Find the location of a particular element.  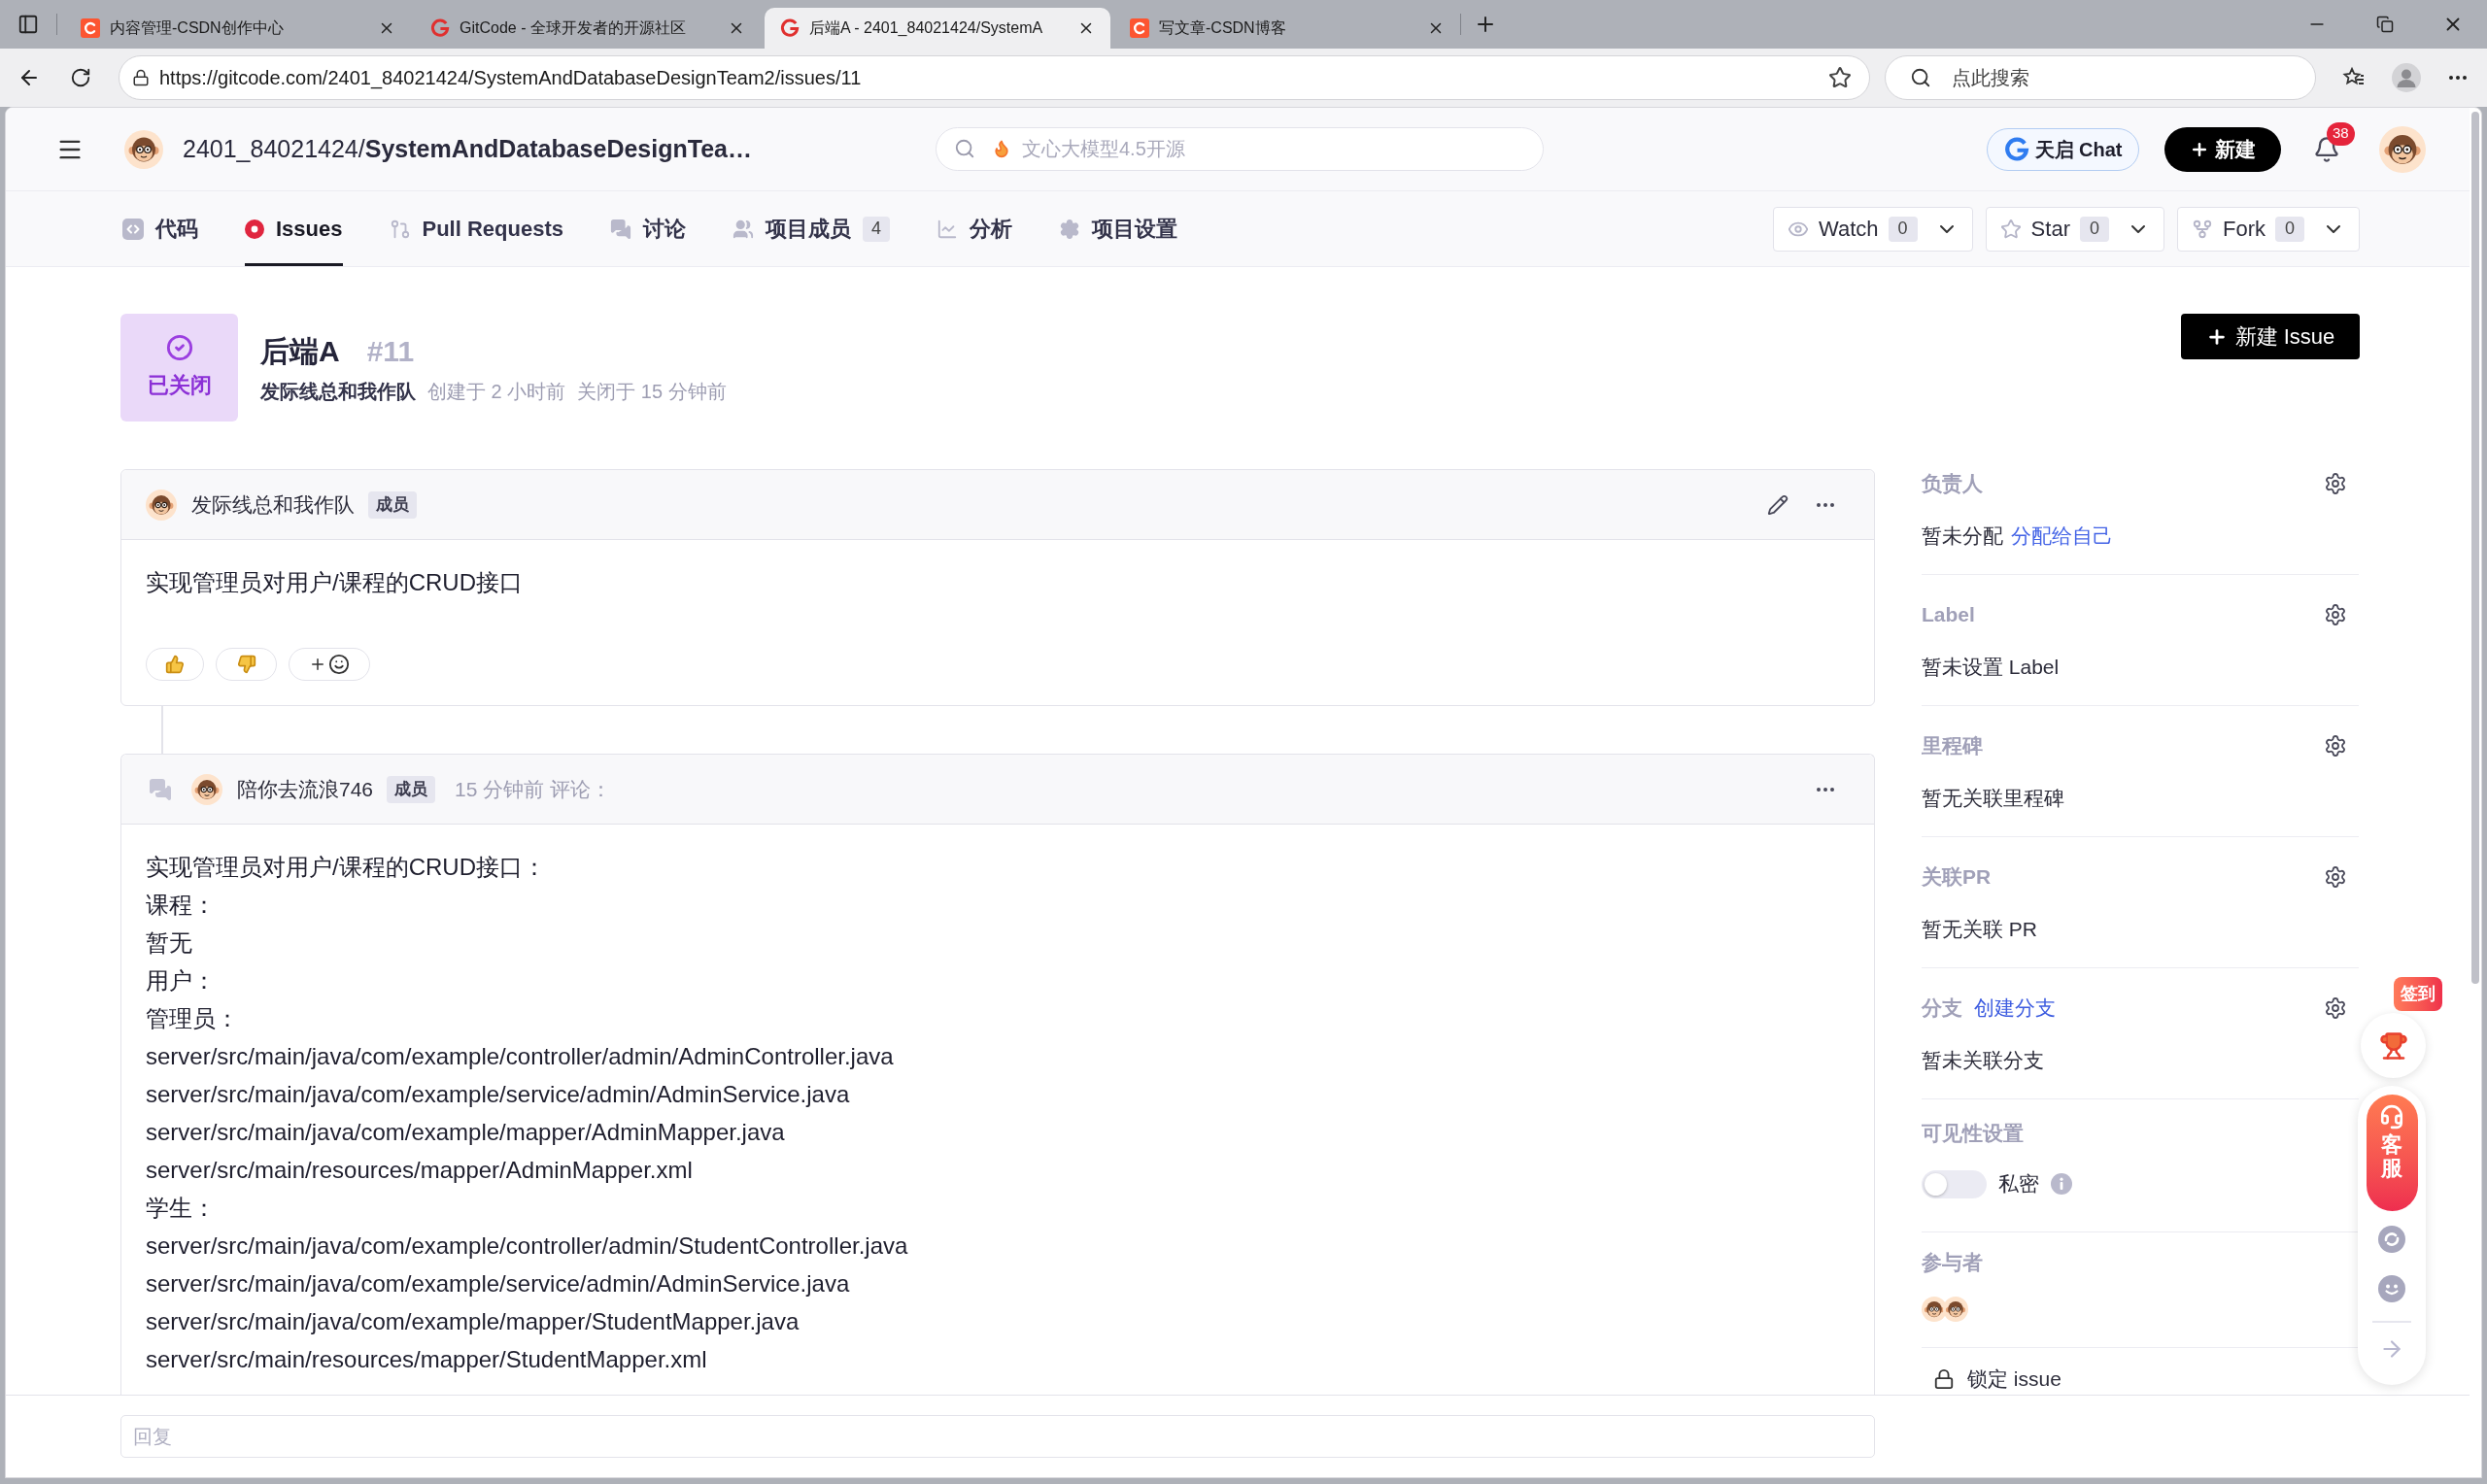

section-title: 关联PR is located at coordinates (1957, 877).